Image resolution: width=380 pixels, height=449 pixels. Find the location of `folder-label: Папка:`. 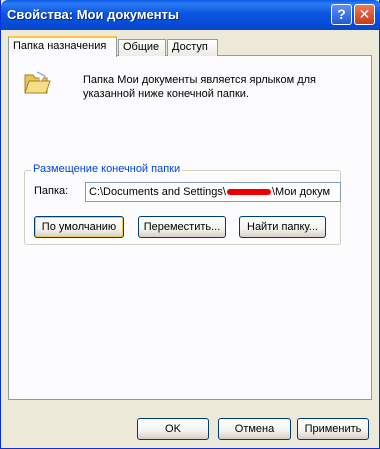

folder-label: Папка: is located at coordinates (51, 191).